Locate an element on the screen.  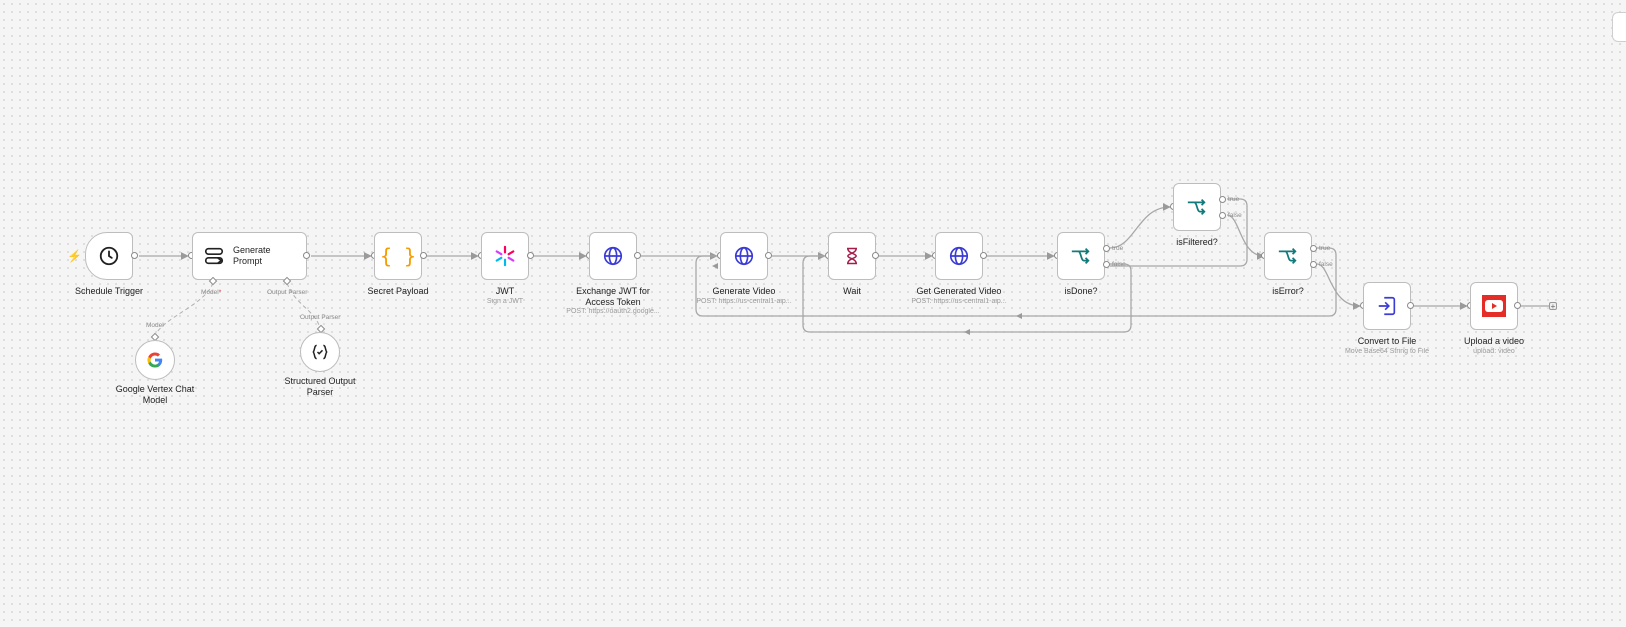
node-label: Upload a video is located at coordinates (1494, 341).